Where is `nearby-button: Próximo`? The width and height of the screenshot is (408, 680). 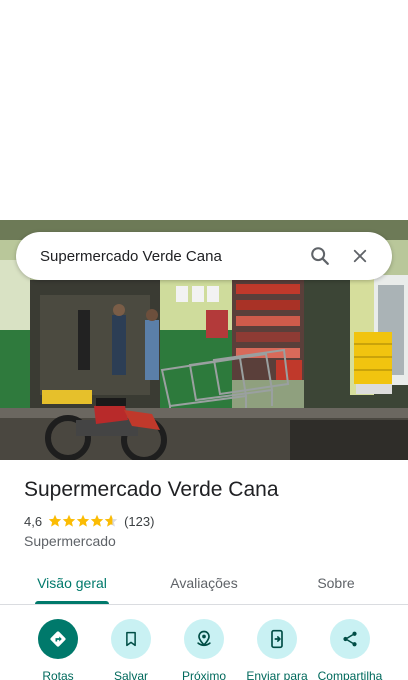 nearby-button: Próximo is located at coordinates (204, 649).